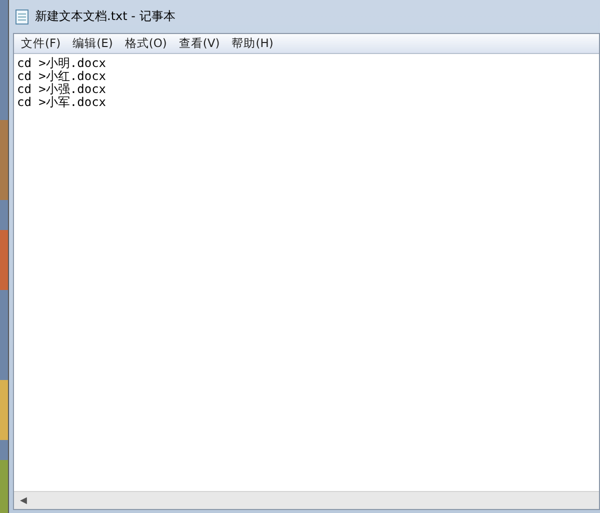  I want to click on menu-item: 格式(O), so click(146, 43).